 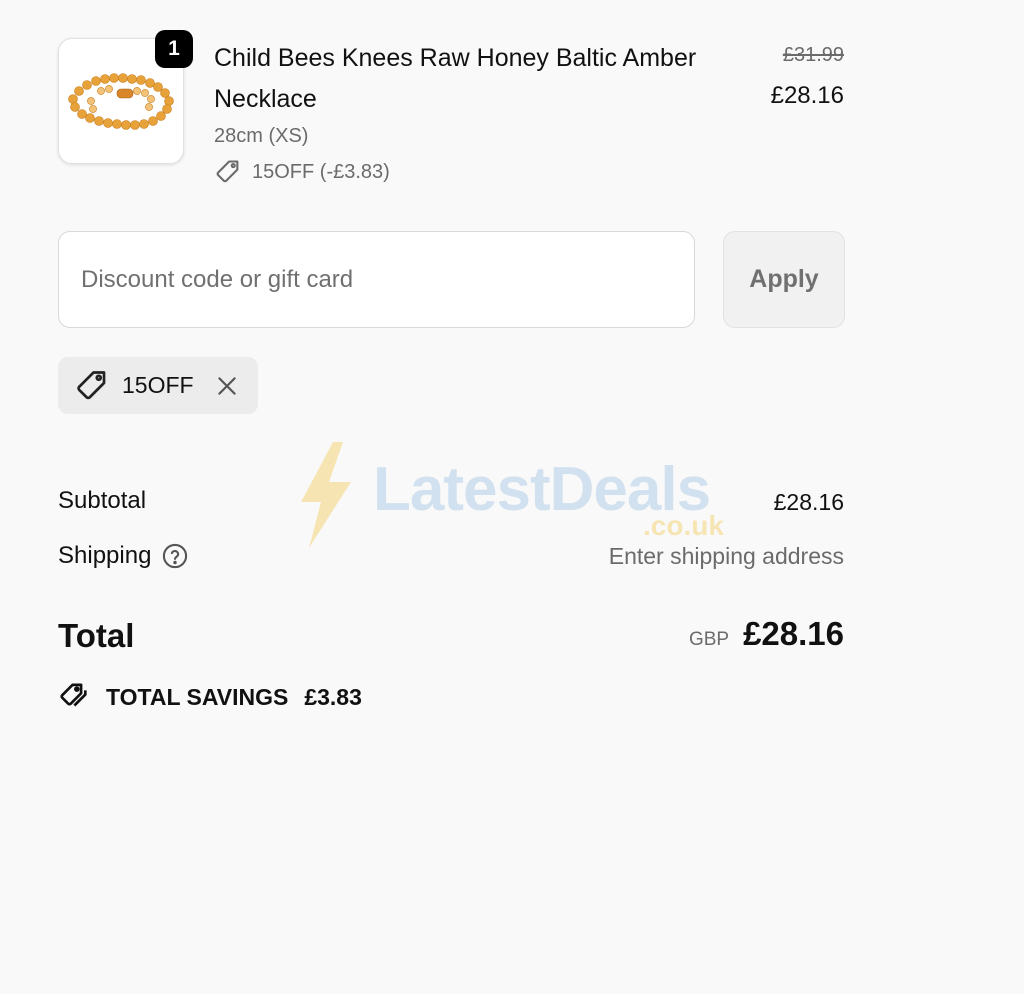 I want to click on watermark-brand: LatestDeals, so click(x=542, y=489).